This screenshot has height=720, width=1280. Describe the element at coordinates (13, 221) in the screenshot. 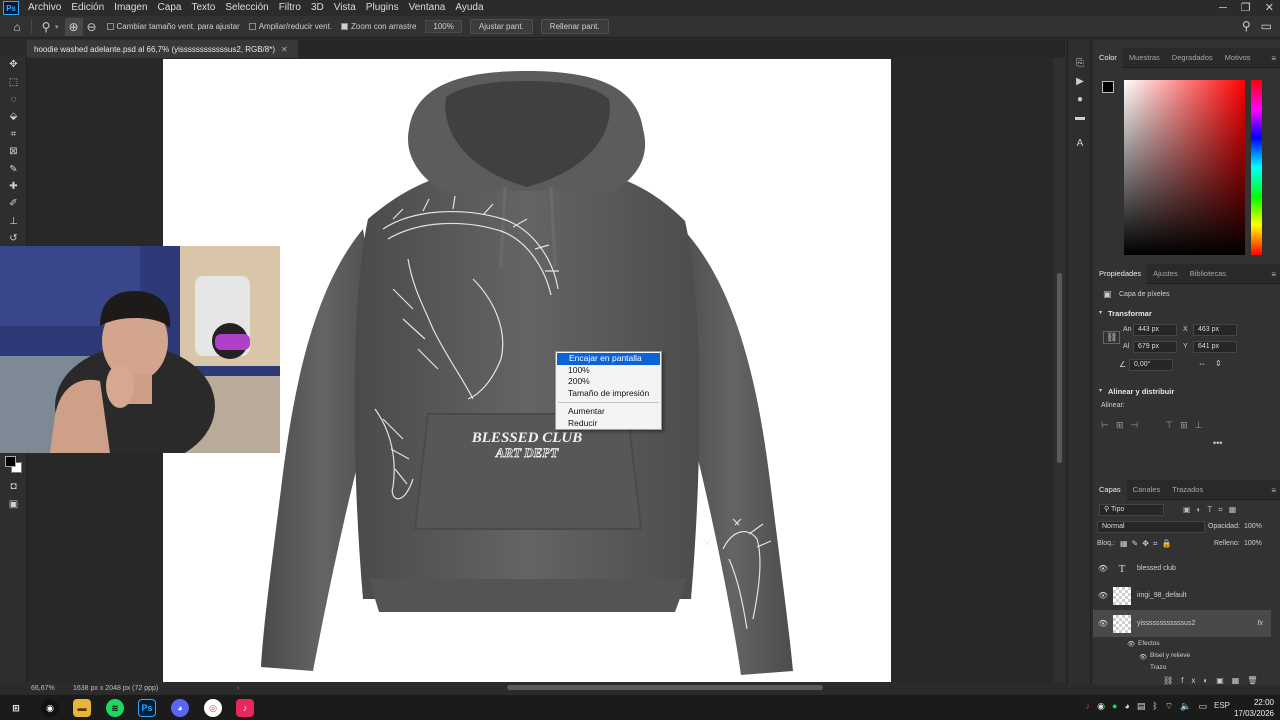

I see `clone-stamp-tool-icon: ⊥` at that location.